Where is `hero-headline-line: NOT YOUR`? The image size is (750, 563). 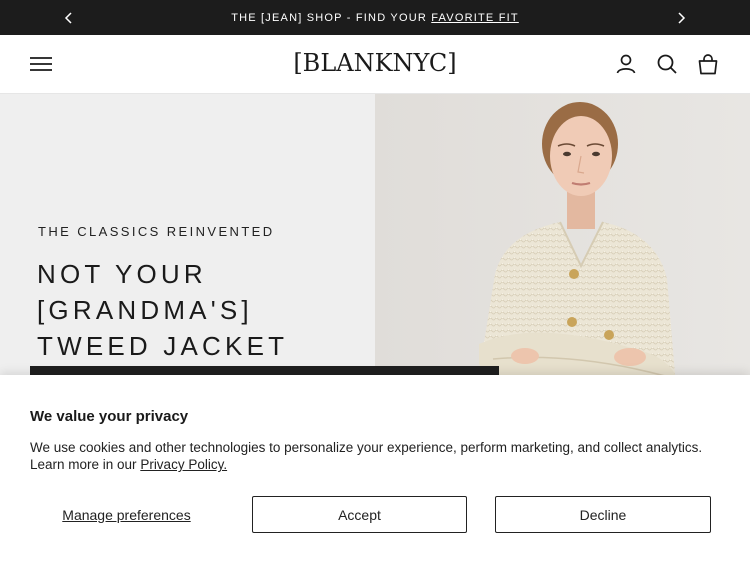 hero-headline-line: NOT YOUR is located at coordinates (122, 274).